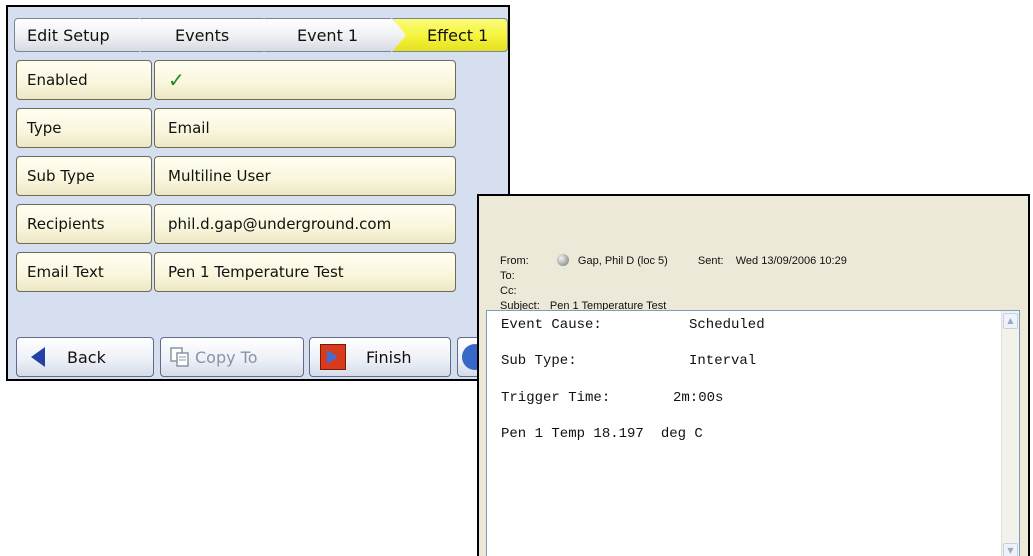 The image size is (1033, 556). I want to click on body-value: Scheduled, so click(727, 325).